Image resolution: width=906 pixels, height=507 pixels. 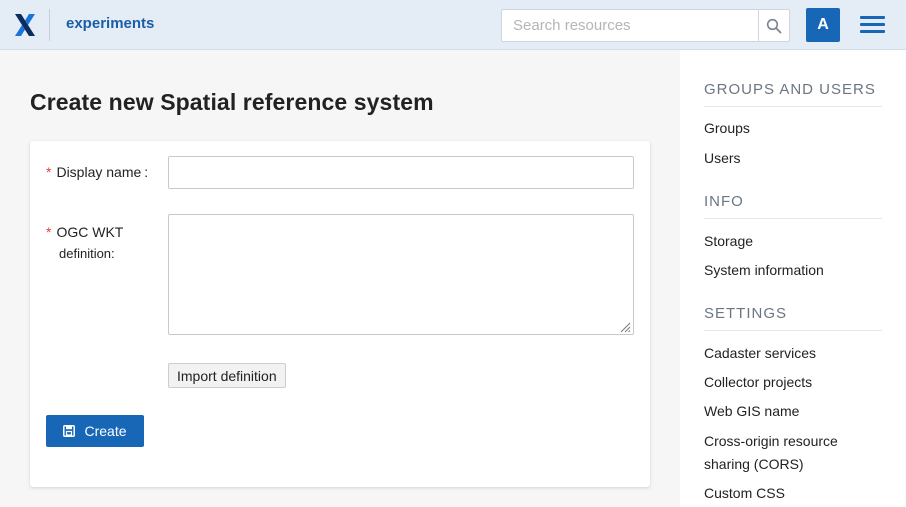 I want to click on display-name-label: * Display name:, so click(x=97, y=172).